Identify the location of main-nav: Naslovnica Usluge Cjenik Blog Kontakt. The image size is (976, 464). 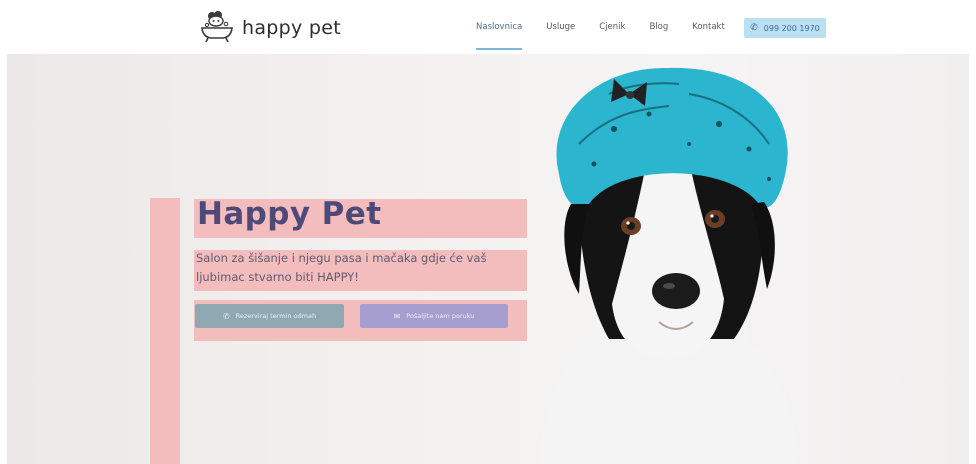
(612, 27).